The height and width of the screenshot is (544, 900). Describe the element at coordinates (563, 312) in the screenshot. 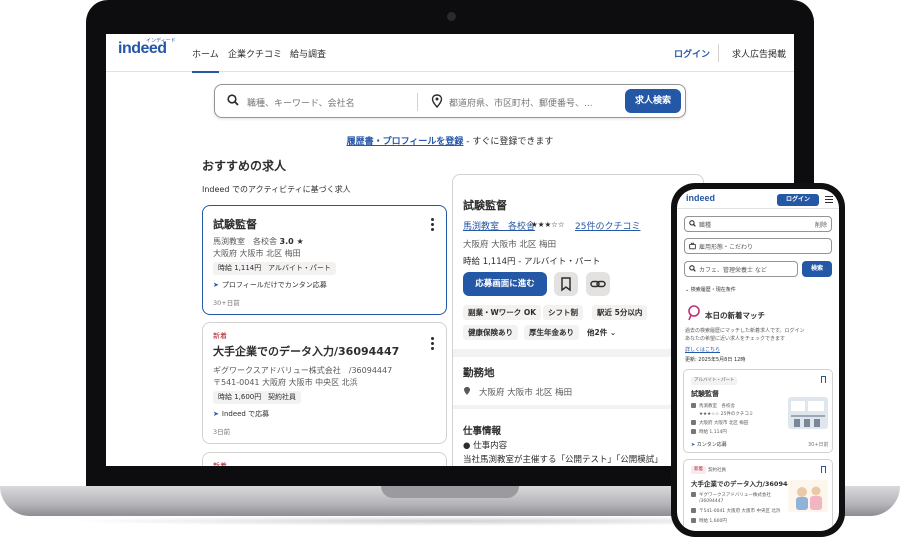

I see `benefit-tag: シフト制` at that location.